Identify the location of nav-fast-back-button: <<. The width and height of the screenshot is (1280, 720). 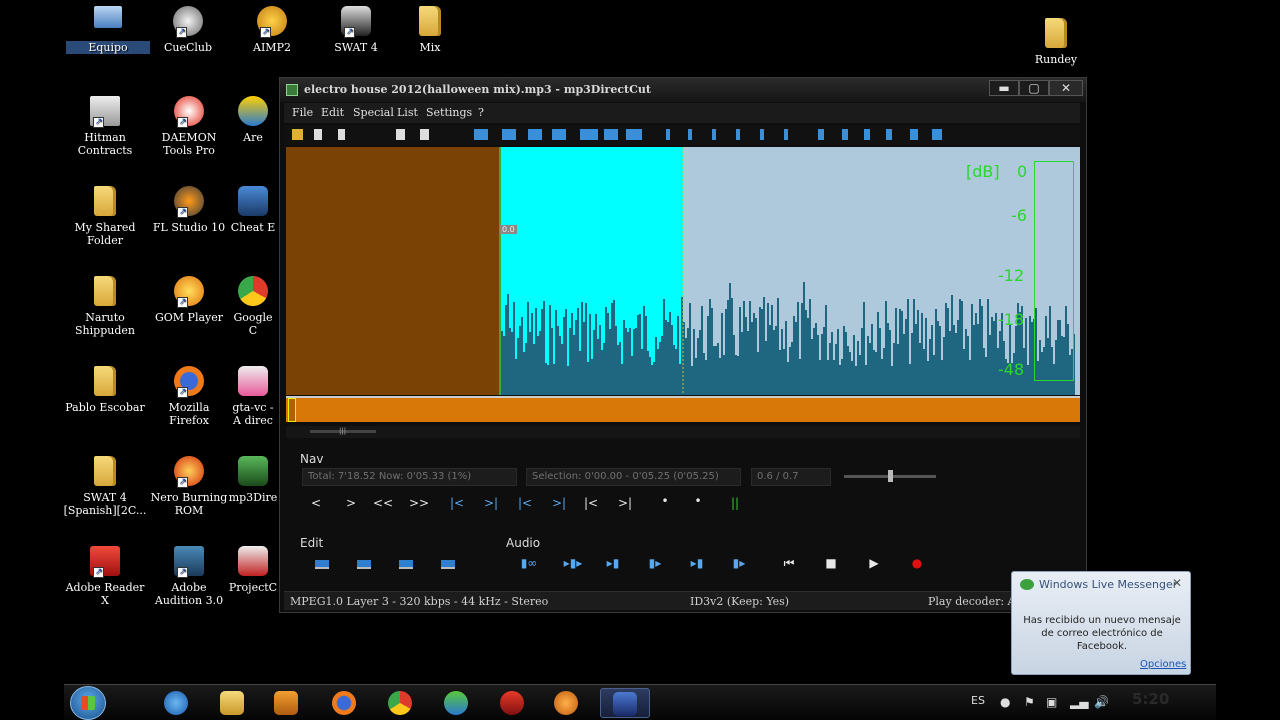
(383, 503).